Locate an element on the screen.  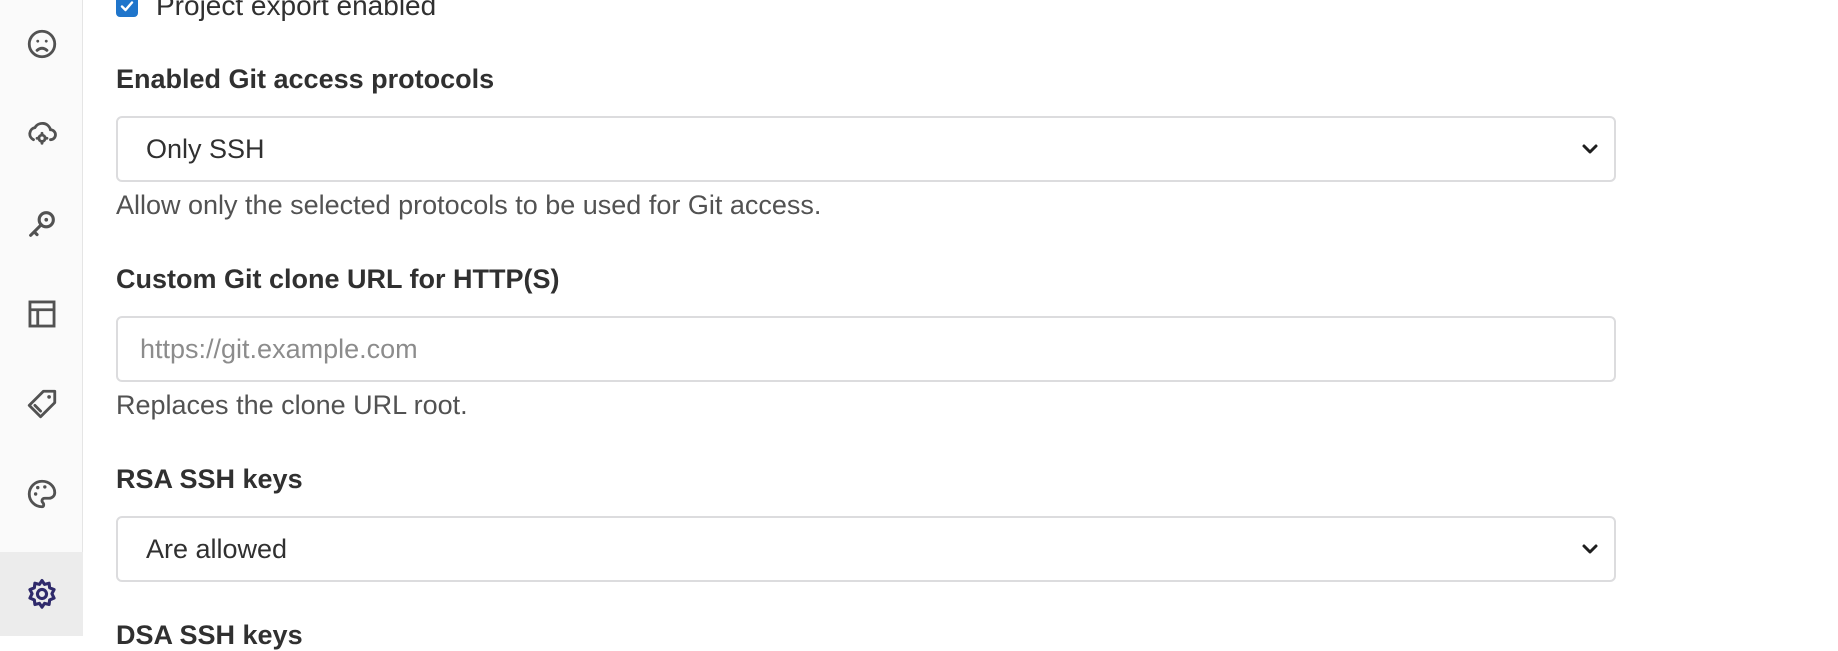
rsa-keys-select: Are allowed is located at coordinates (866, 549).